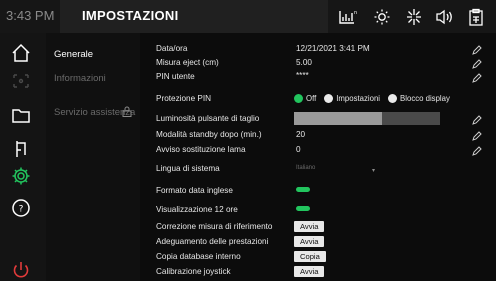 This screenshot has width=496, height=281. I want to click on brightness-icon, so click(382, 17).